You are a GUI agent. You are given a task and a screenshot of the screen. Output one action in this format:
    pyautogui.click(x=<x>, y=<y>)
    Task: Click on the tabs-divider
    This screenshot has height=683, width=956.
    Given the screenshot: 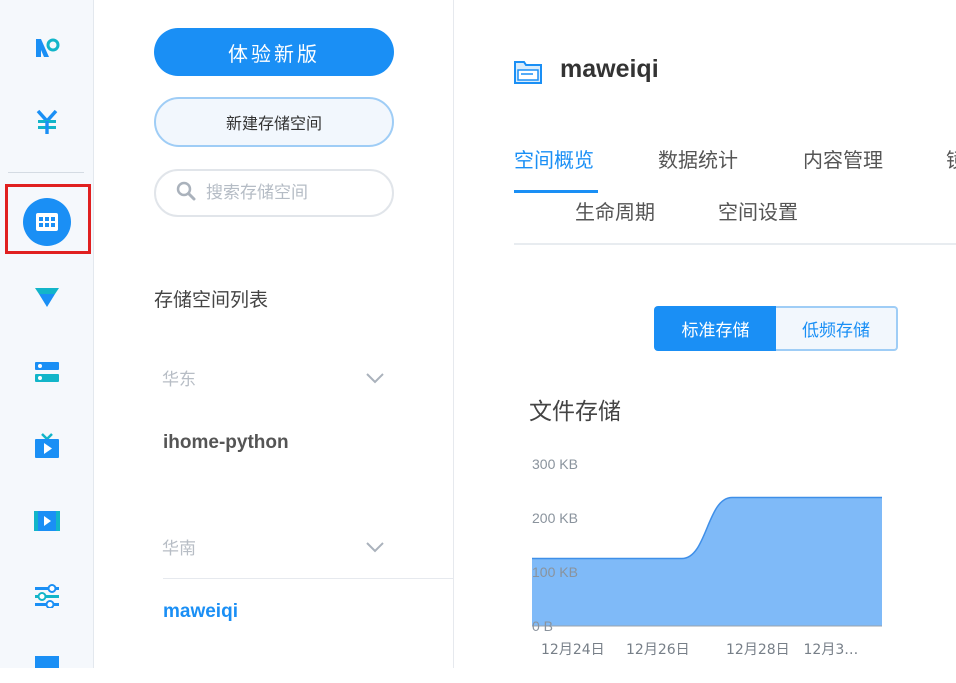 What is the action you would take?
    pyautogui.click(x=735, y=244)
    